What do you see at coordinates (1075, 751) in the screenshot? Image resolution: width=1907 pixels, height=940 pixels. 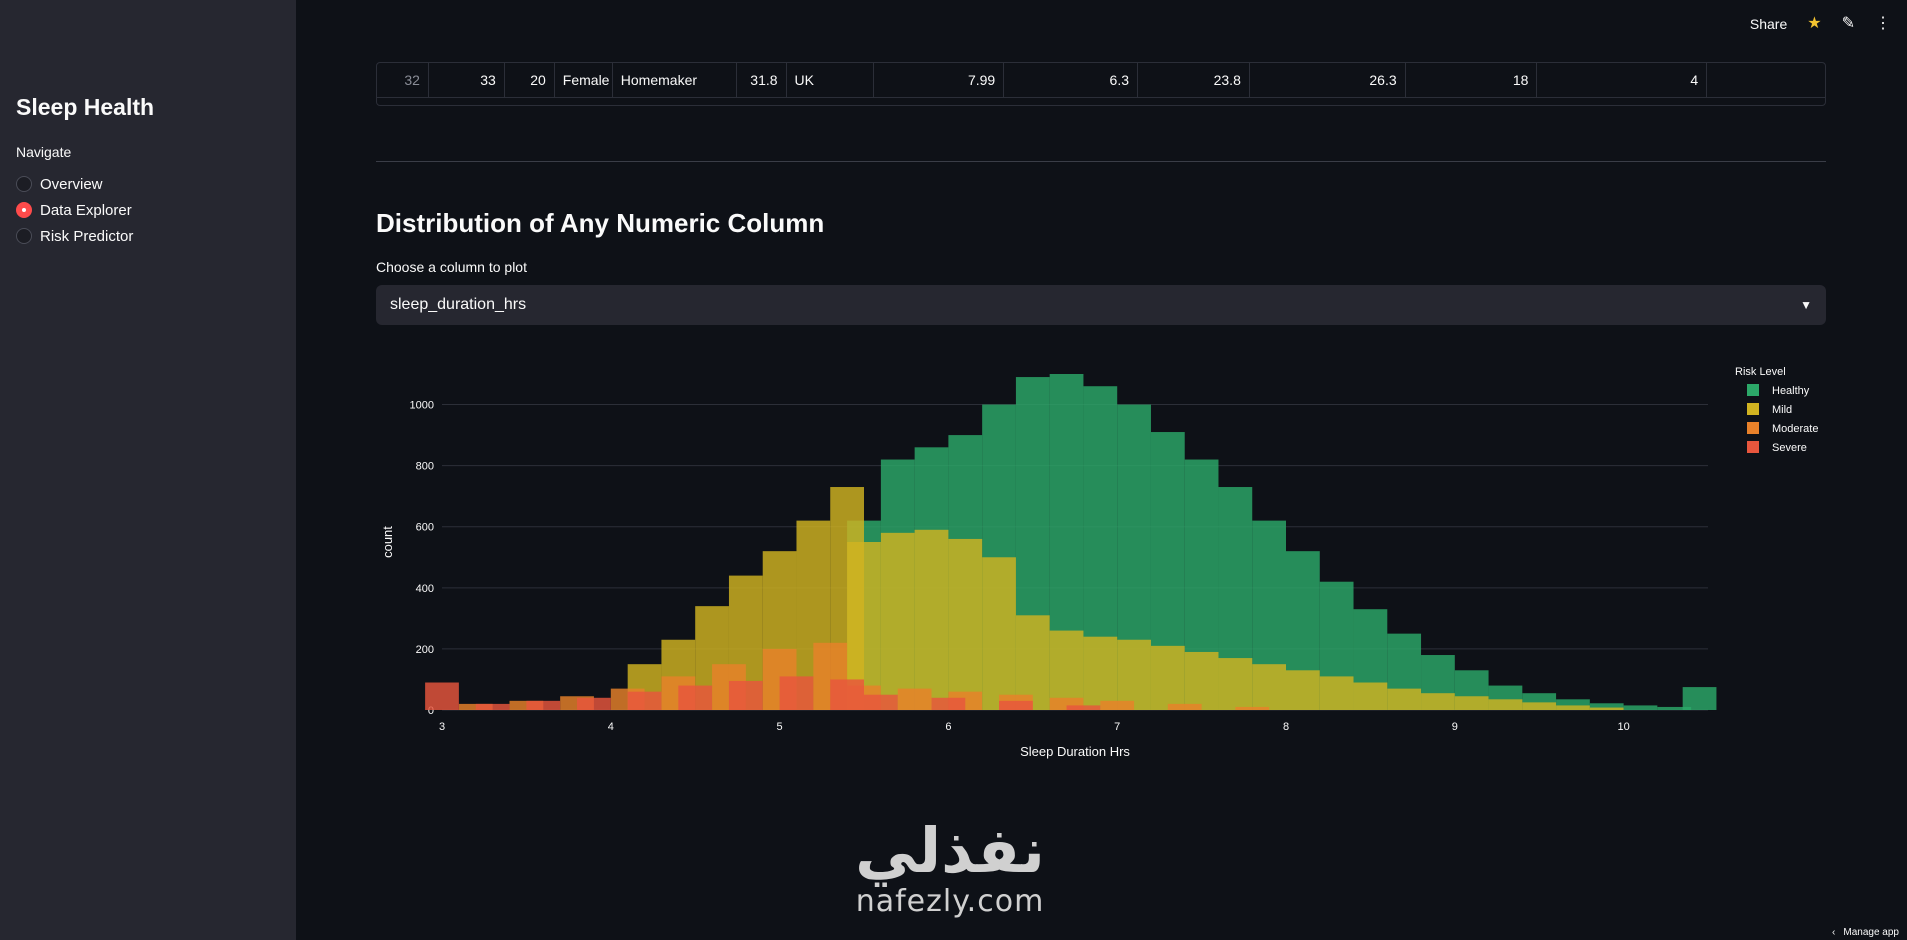 I see `x-axis-title: Sleep Duration Hrs` at bounding box center [1075, 751].